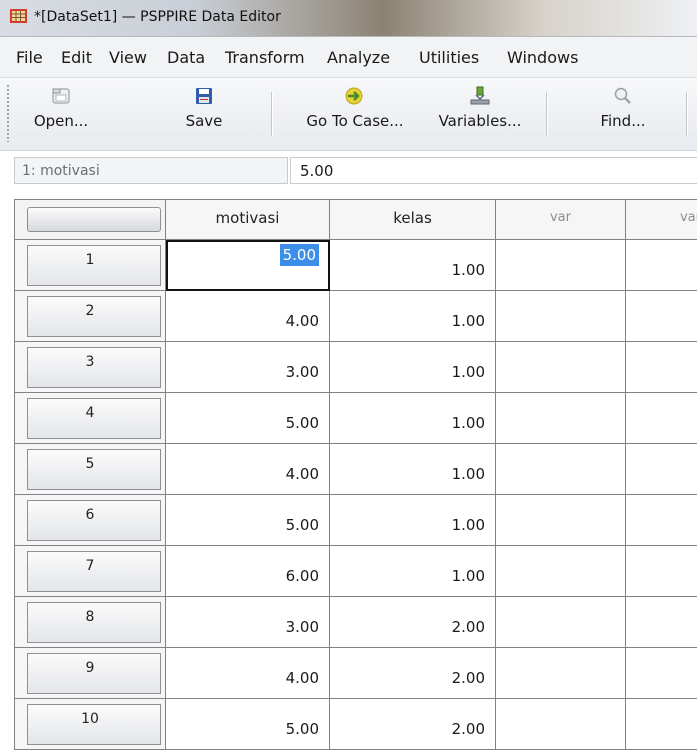 This screenshot has height=750, width=697. I want to click on menu-data: Data, so click(186, 57).